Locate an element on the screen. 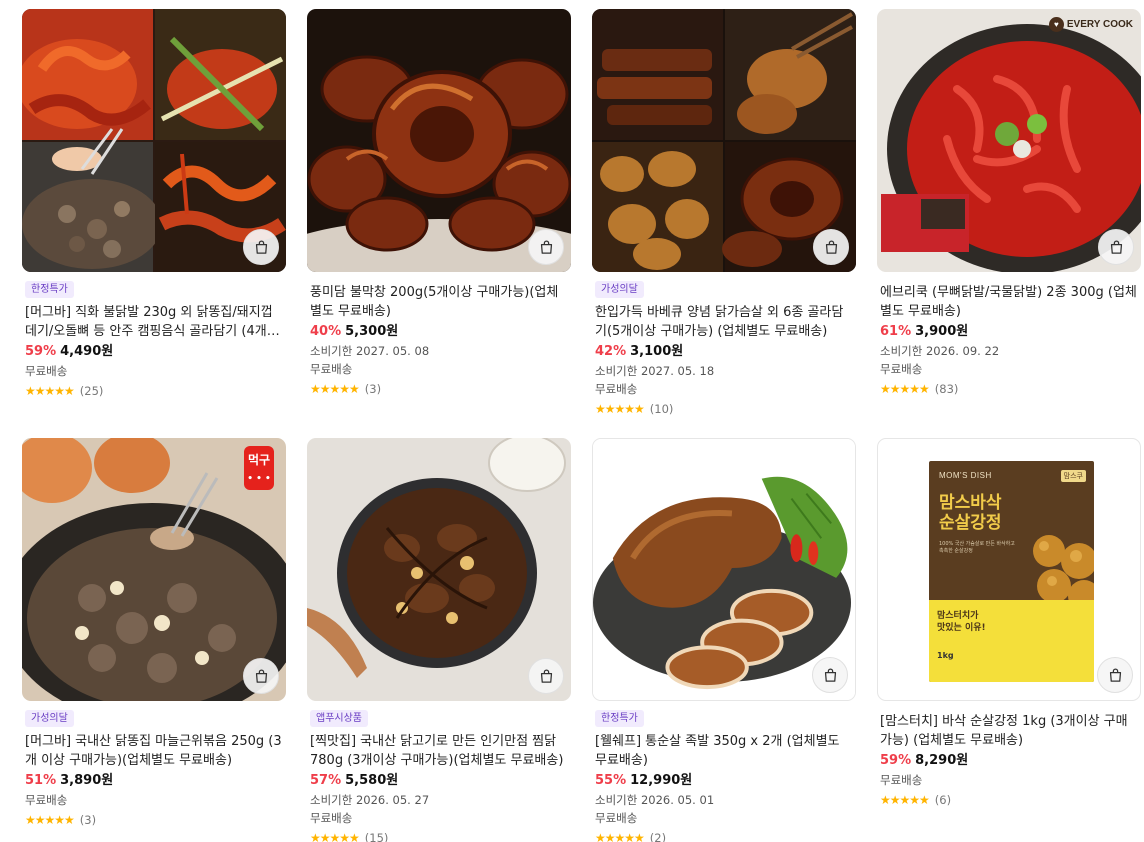 Image resolution: width=1144 pixels, height=842 pixels. package-yellow-text: 맘스터치가맛있는 이유! is located at coordinates (961, 622).